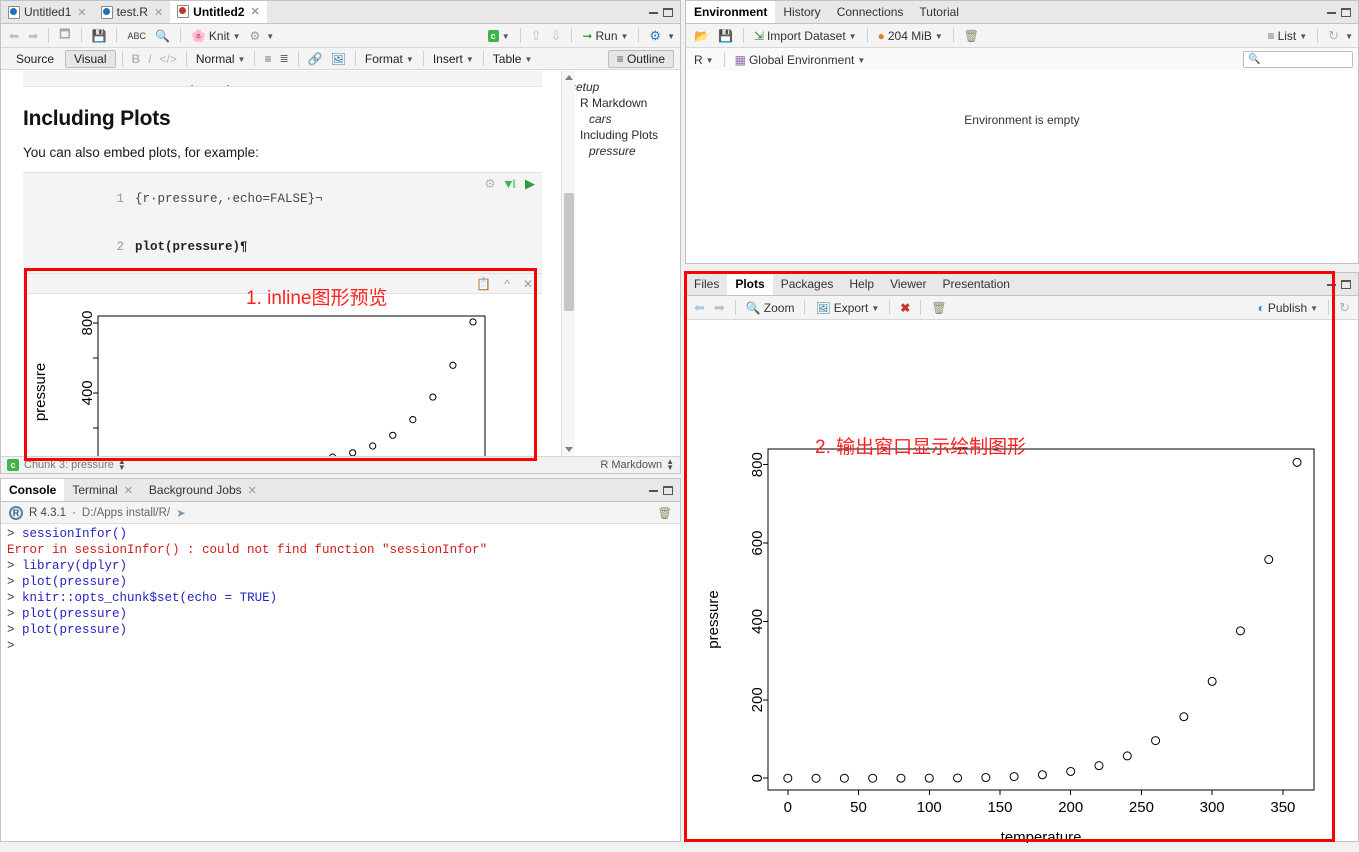 The width and height of the screenshot is (1359, 852). What do you see at coordinates (618, 119) in the screenshot?
I see `outline-item-cars: cars` at bounding box center [618, 119].